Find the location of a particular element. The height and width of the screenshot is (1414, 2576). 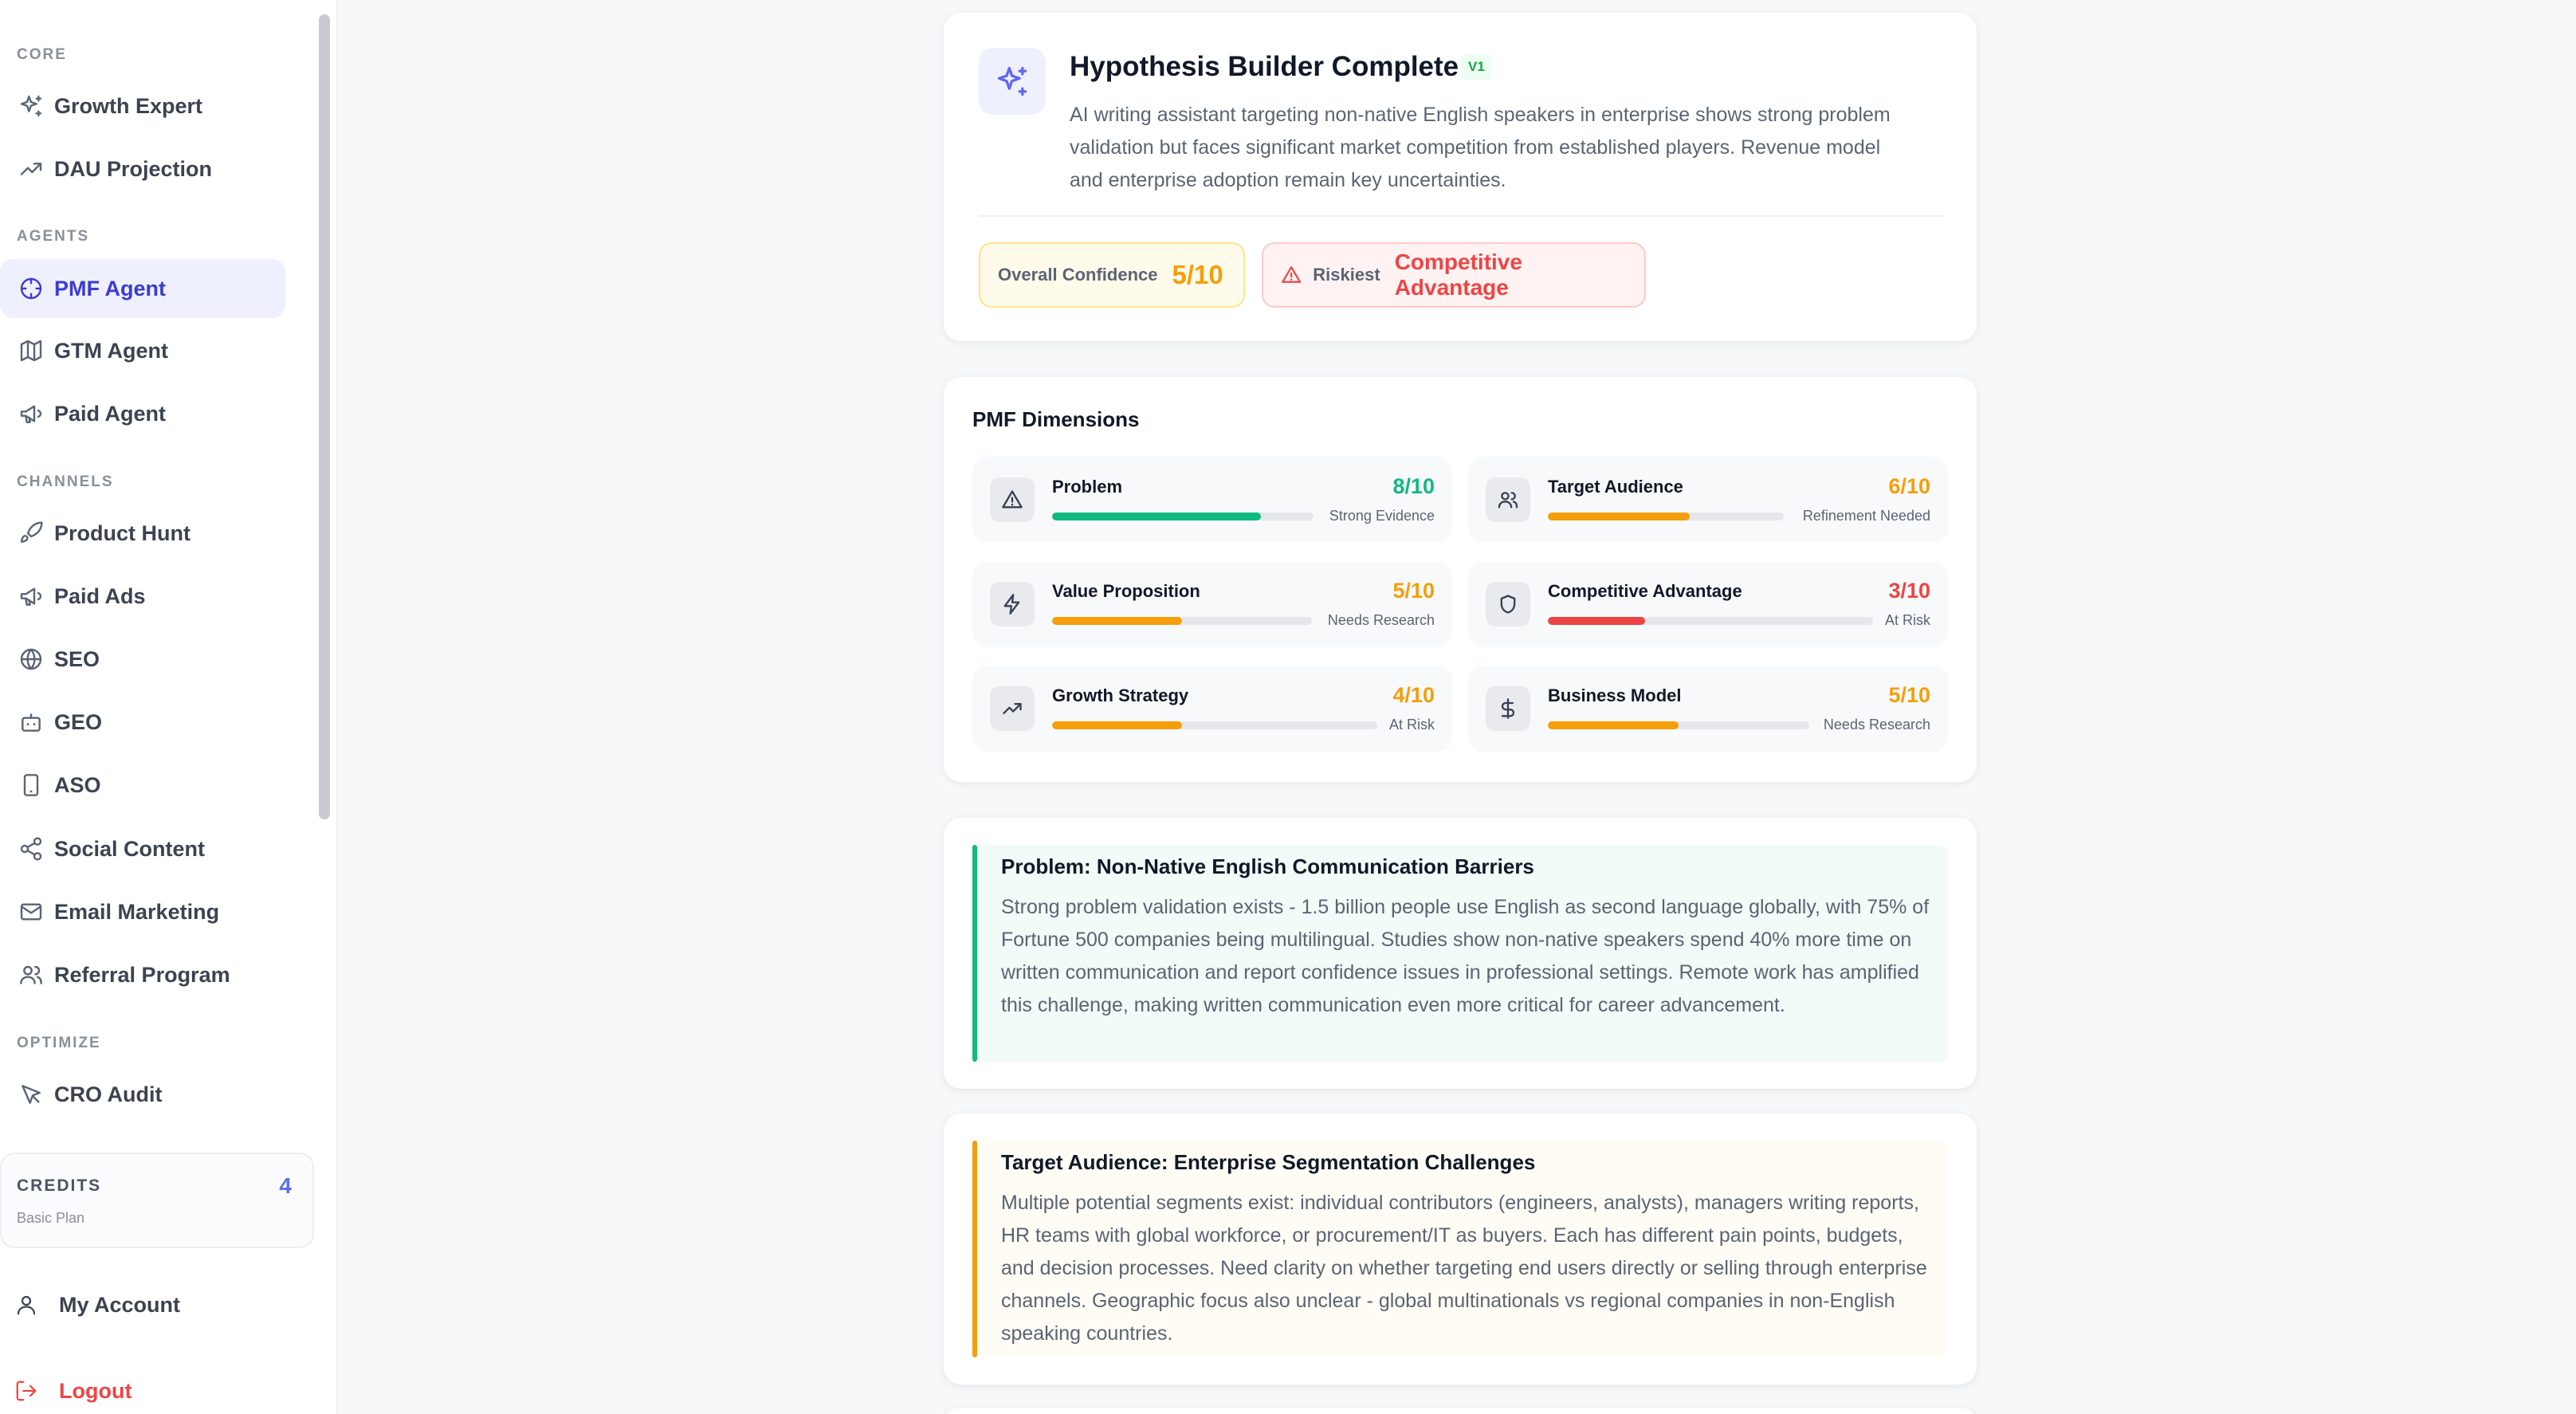

bot-icon is located at coordinates (31, 722).